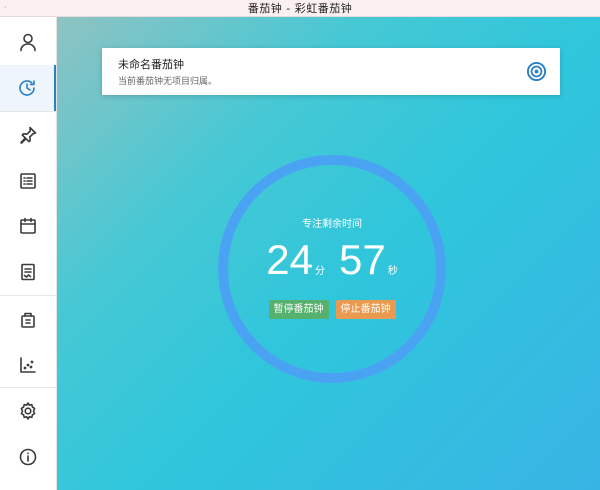  I want to click on sidebar-item-settings, so click(28, 411).